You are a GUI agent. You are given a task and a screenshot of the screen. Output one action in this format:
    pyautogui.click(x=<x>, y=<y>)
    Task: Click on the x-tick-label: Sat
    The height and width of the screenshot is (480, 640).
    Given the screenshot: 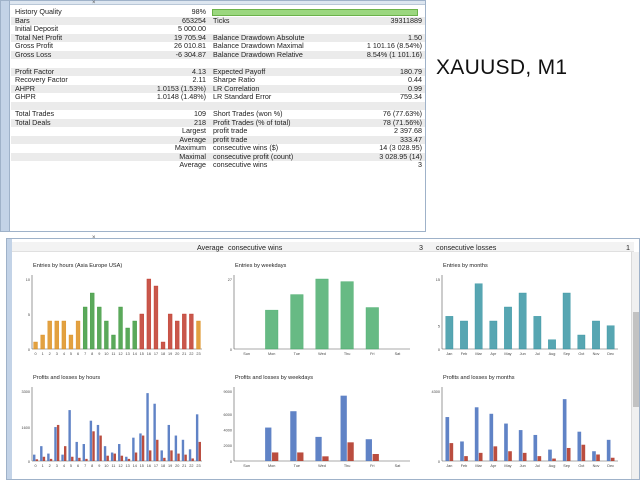 What is the action you would take?
    pyautogui.click(x=398, y=466)
    